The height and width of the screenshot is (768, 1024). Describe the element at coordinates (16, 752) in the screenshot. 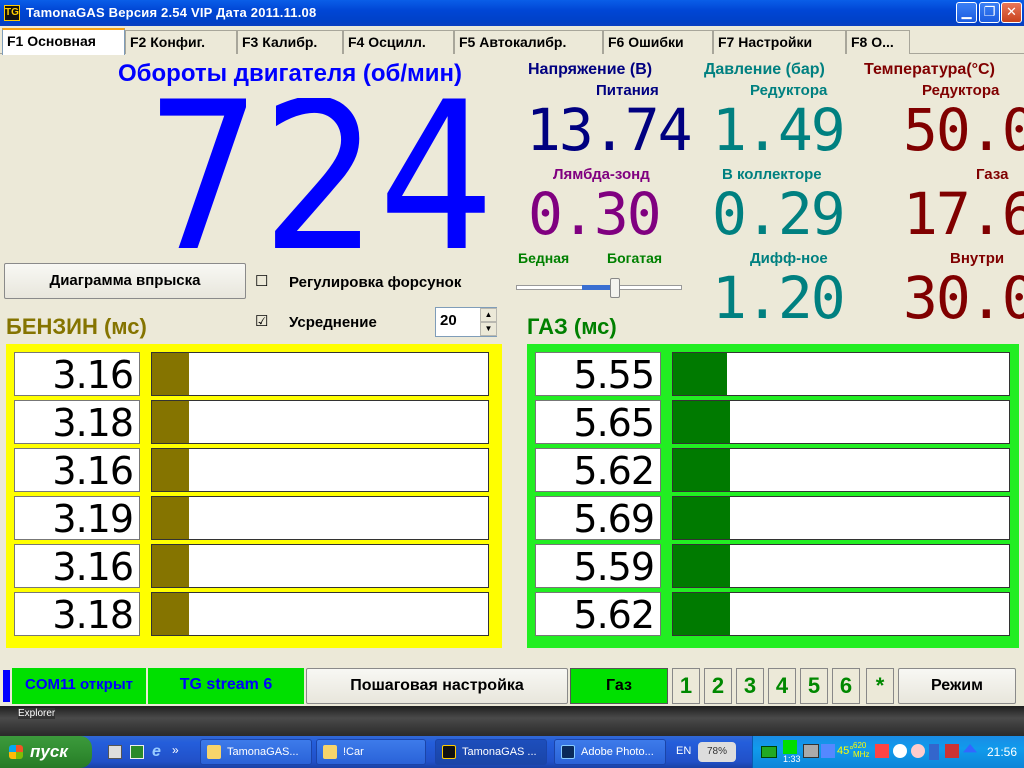

I see `windows-logo-icon` at that location.